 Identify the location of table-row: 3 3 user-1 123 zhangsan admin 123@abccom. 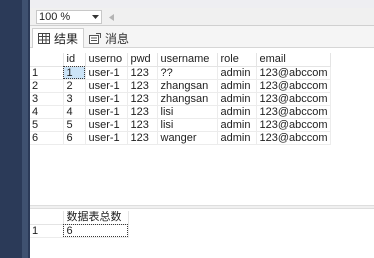
(180, 99).